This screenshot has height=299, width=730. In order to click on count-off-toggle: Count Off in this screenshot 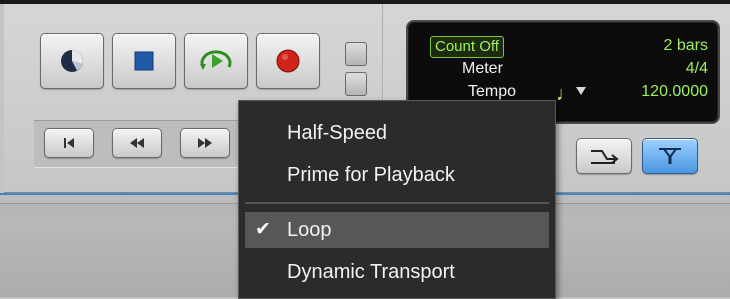, I will do `click(467, 47)`.